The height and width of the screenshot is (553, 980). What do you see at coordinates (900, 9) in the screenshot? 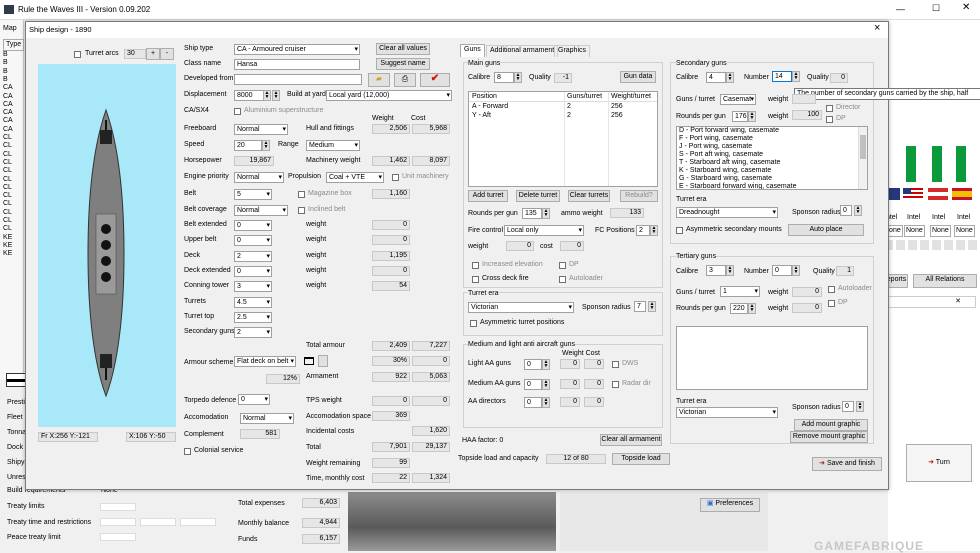
I see `minimize-icon: —` at bounding box center [900, 9].